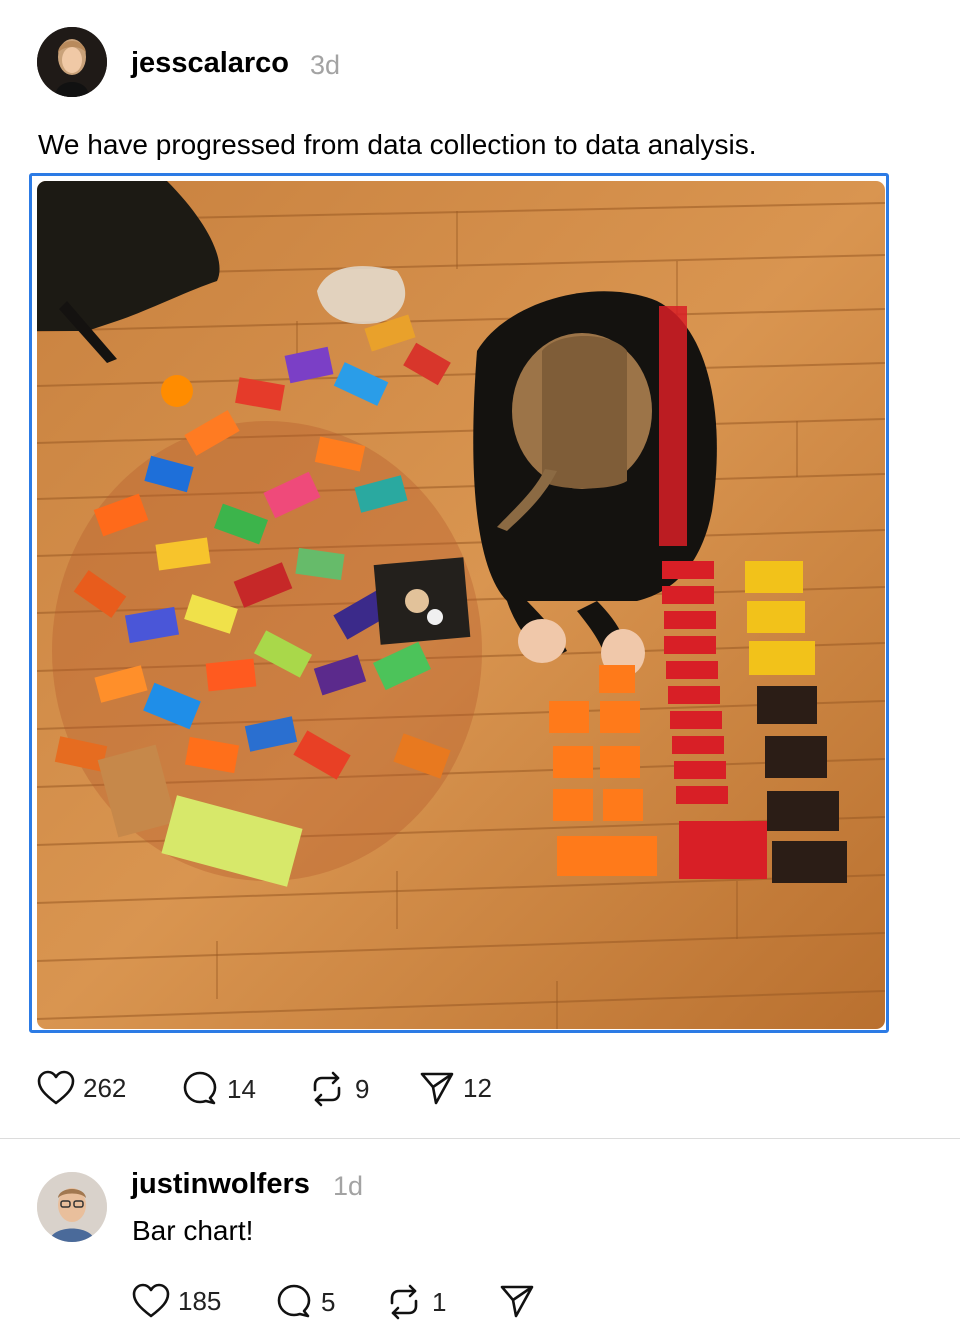 Image resolution: width=960 pixels, height=1337 pixels. What do you see at coordinates (193, 1230) in the screenshot?
I see `reply-text: Bar chart!` at bounding box center [193, 1230].